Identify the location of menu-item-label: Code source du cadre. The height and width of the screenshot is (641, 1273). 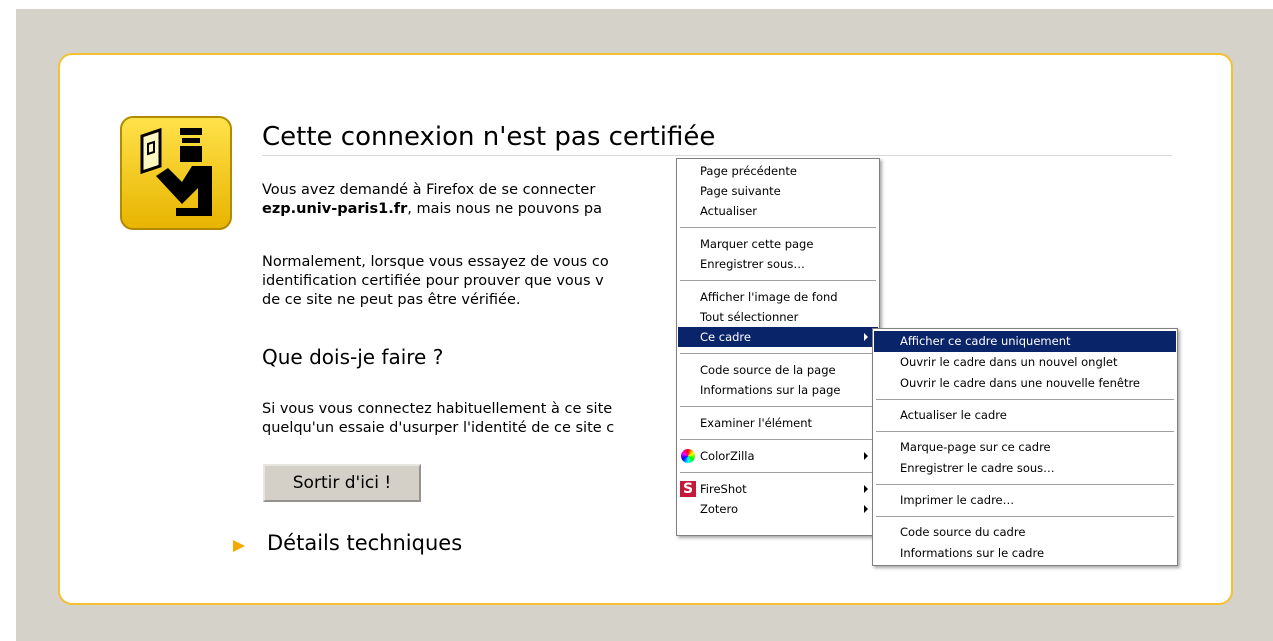
(963, 532).